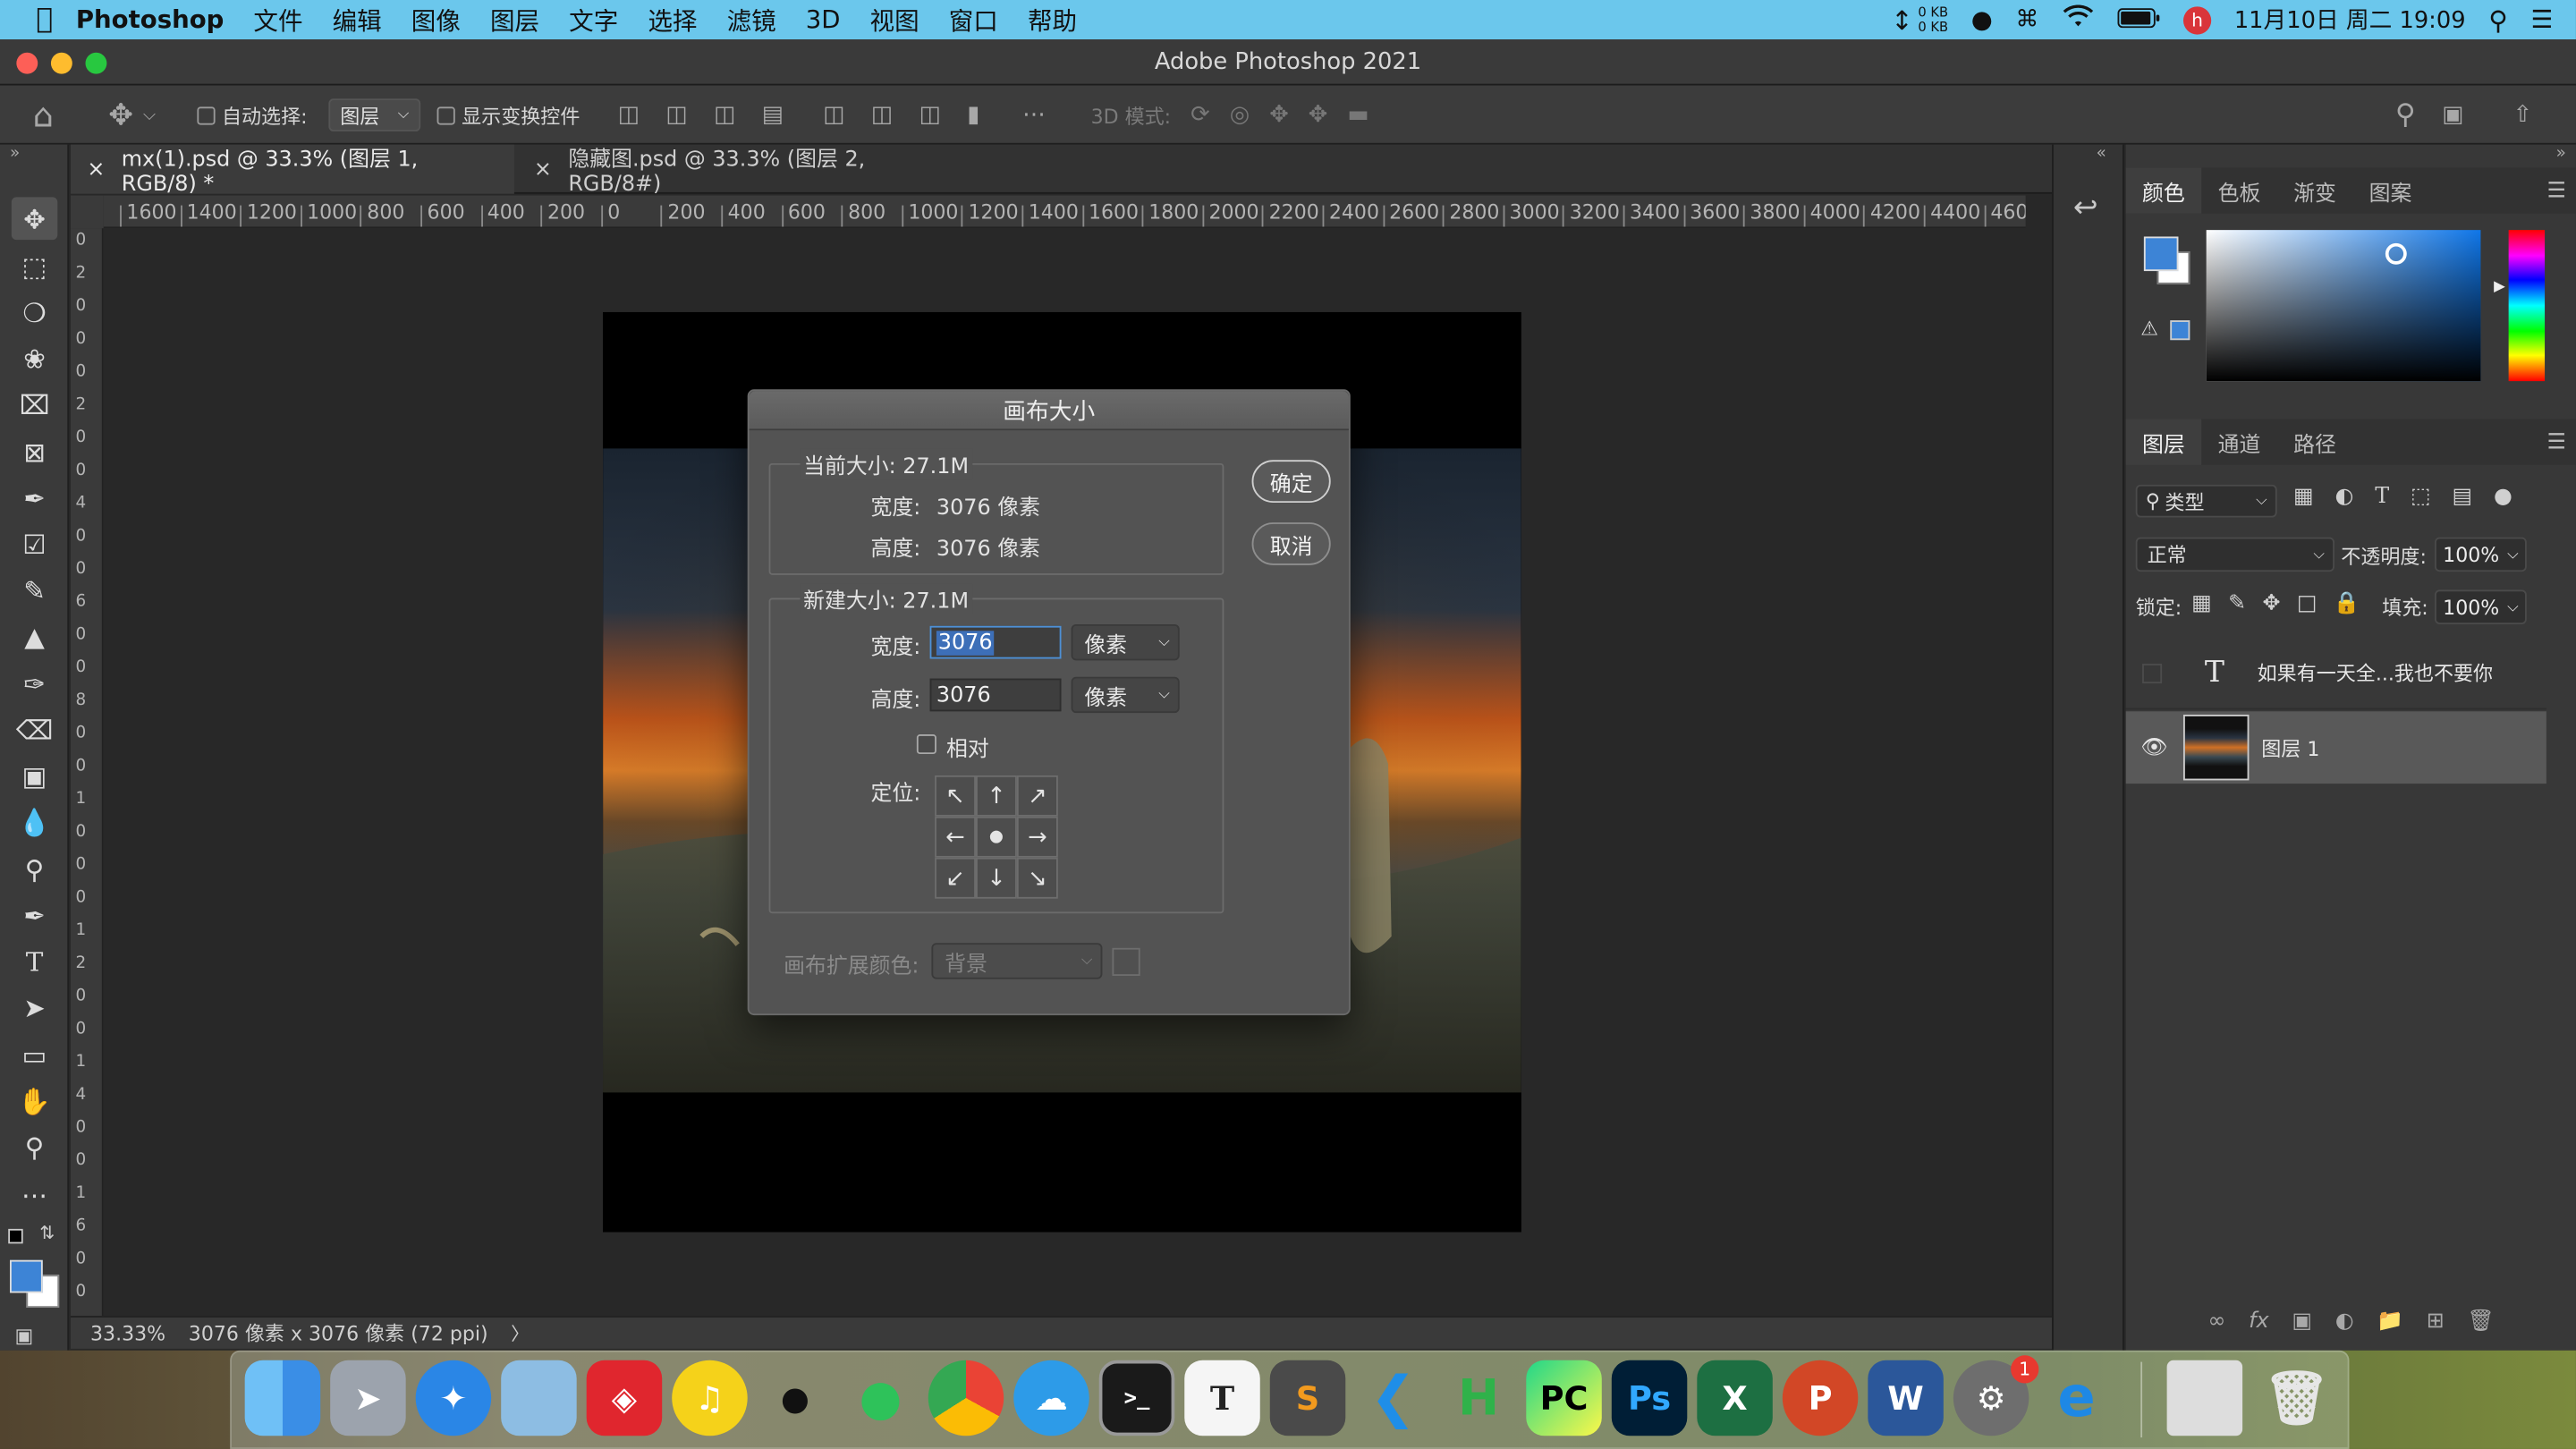  Describe the element at coordinates (2101, 154) in the screenshot. I see `collapse-panels-icon: «` at that location.